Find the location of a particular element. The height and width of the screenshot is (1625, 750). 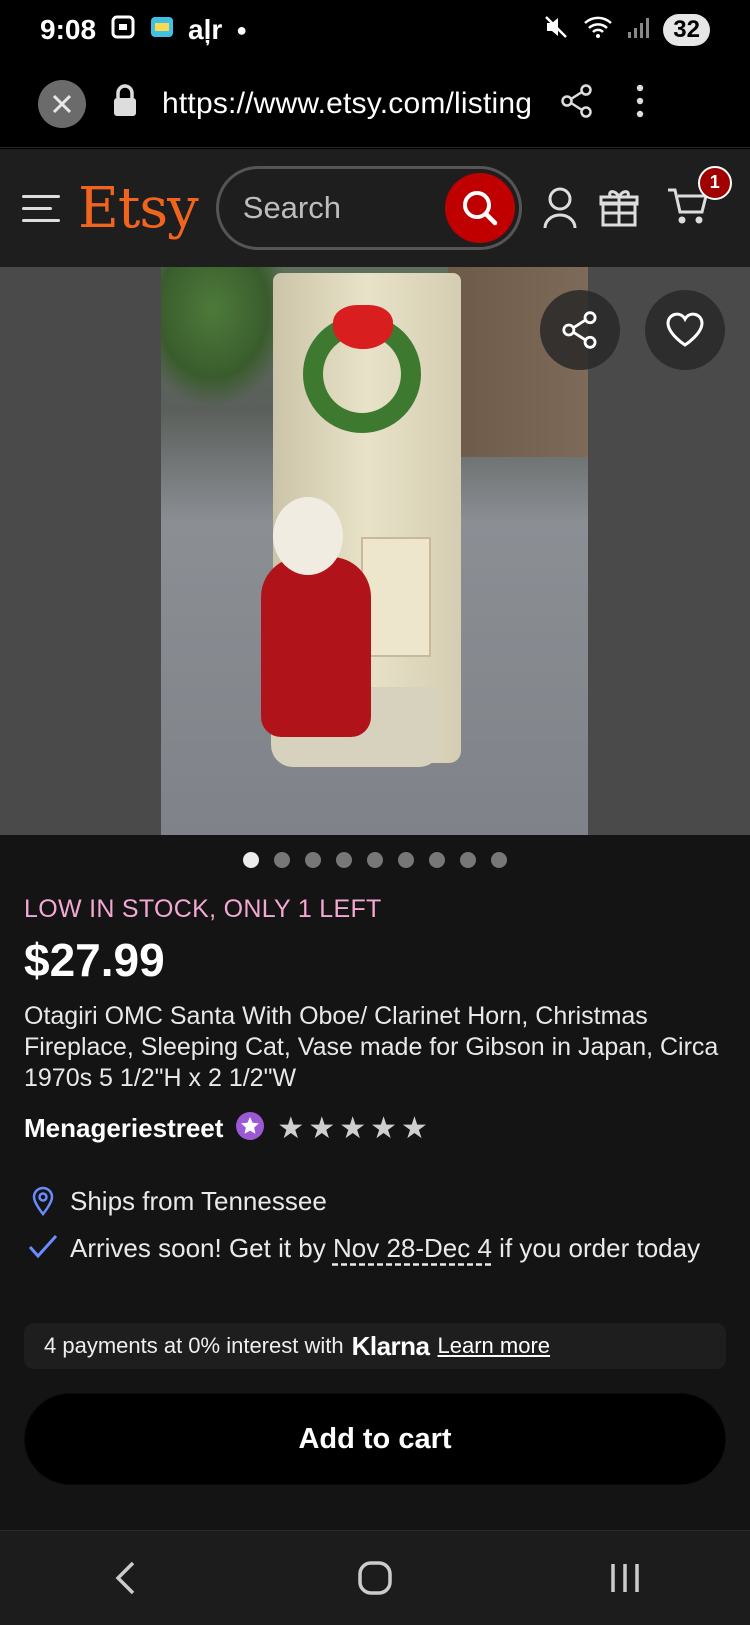

search-button is located at coordinates (479, 208).